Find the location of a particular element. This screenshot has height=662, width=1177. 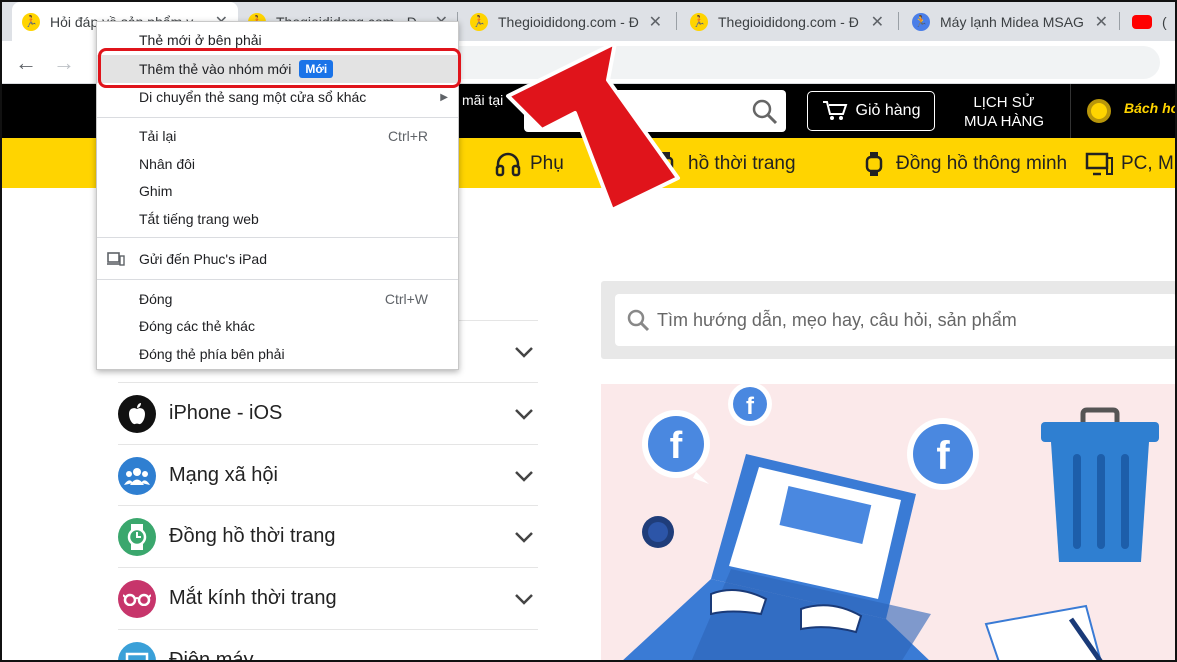

menu-item-label: Ghim is located at coordinates (156, 191).